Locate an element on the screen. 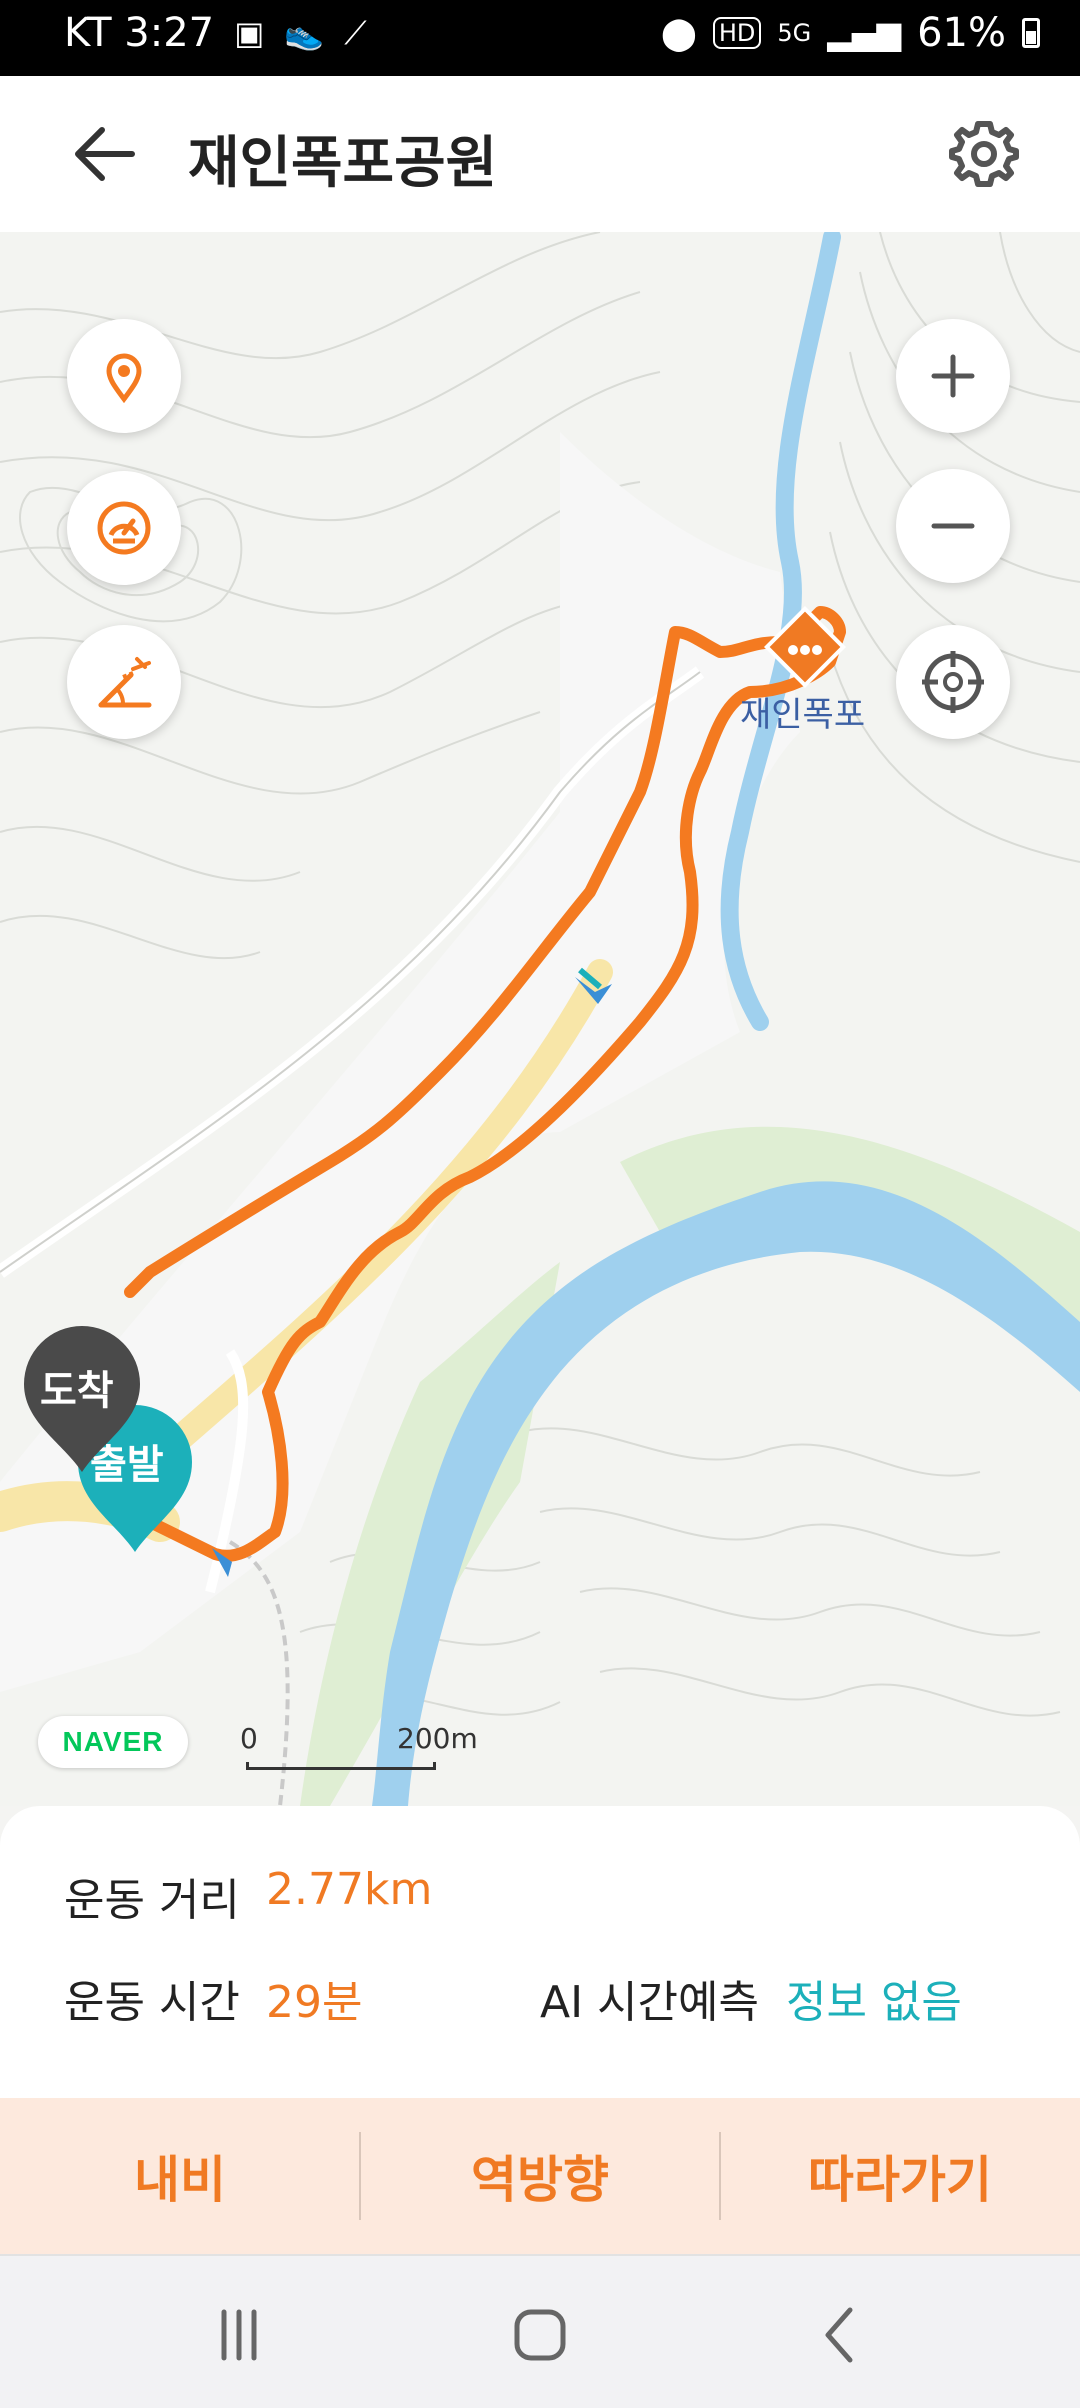  home-icon is located at coordinates (540, 2335).